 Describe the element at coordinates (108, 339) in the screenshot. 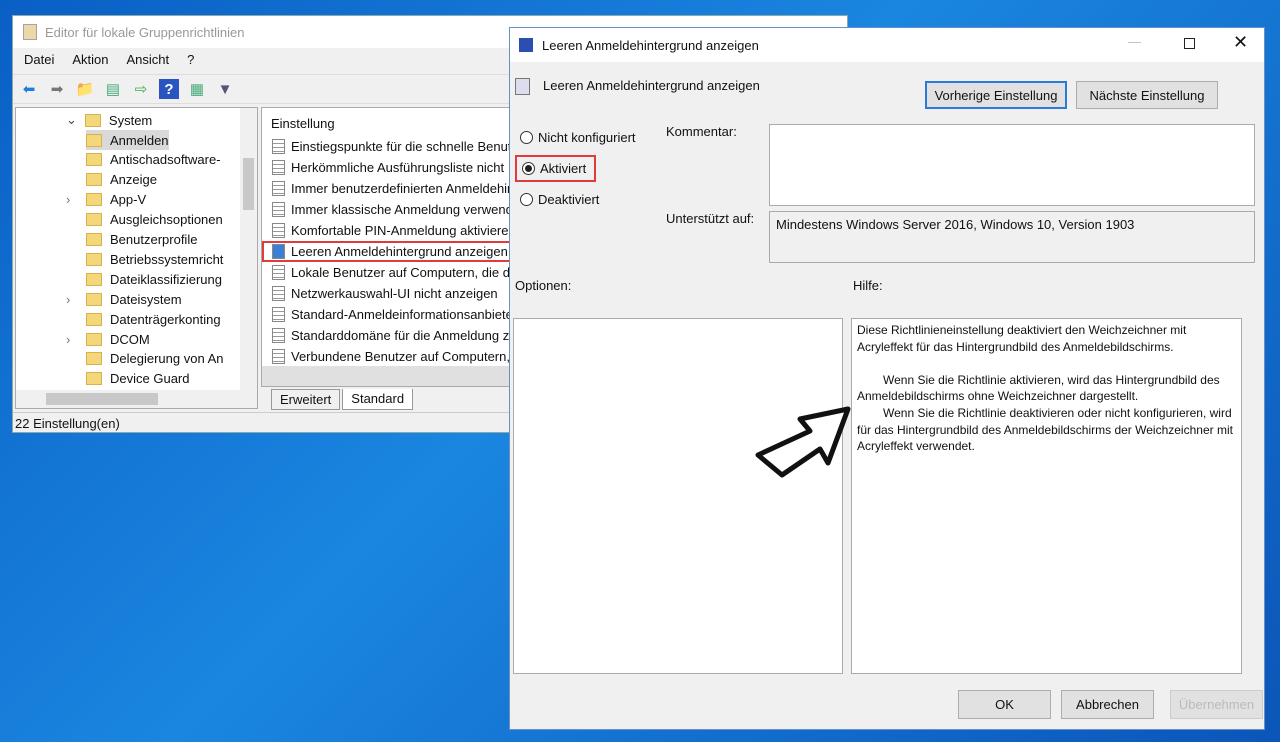

I see `tree-item: › DCOM` at that location.